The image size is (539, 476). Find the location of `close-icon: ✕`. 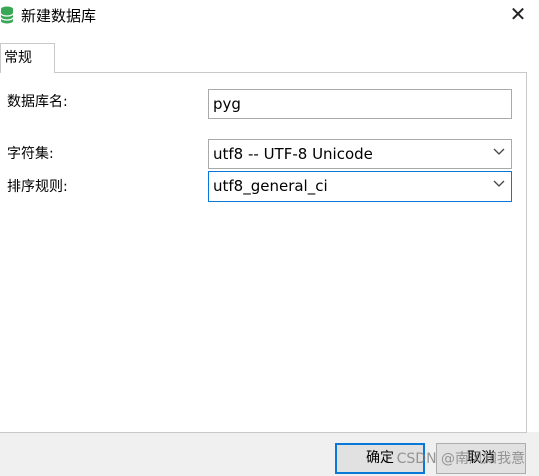

close-icon: ✕ is located at coordinates (518, 14).